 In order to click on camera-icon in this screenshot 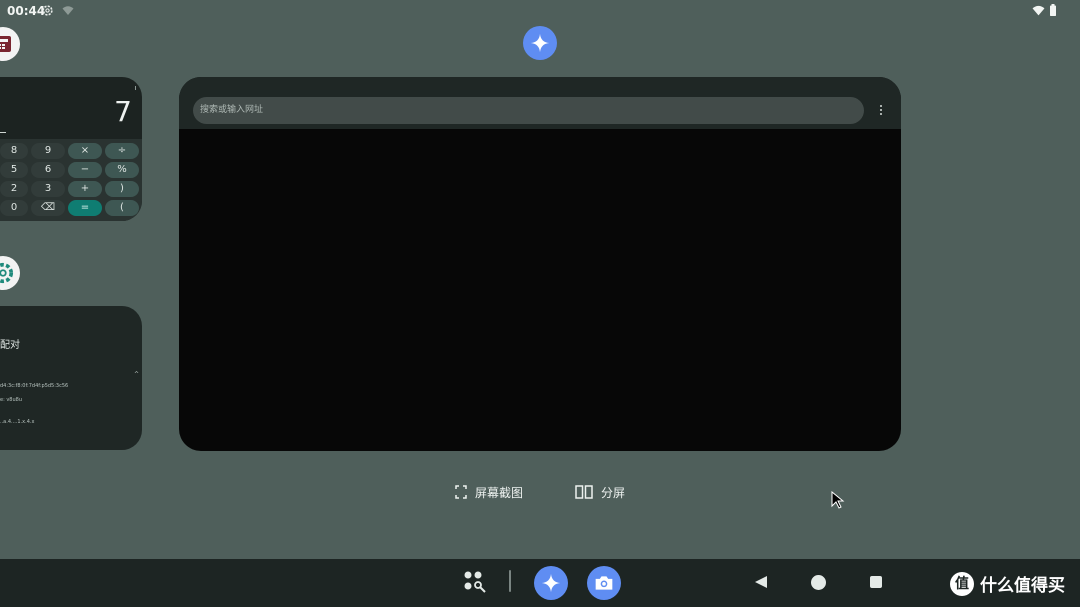, I will do `click(604, 583)`.